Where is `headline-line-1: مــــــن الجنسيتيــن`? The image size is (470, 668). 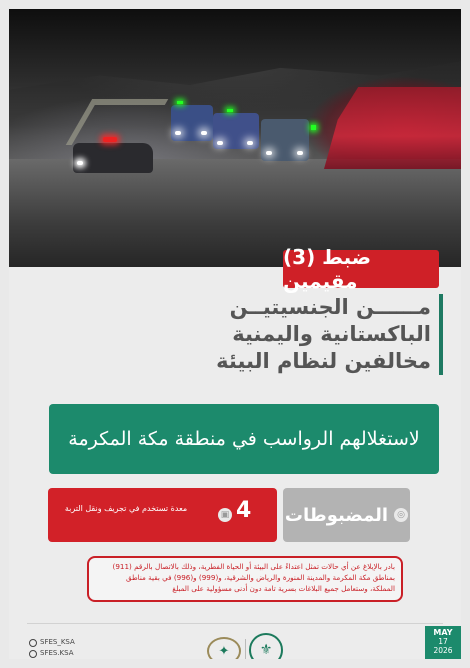
headline-line-1: مــــــن الجنسيتيــن is located at coordinates (330, 307).